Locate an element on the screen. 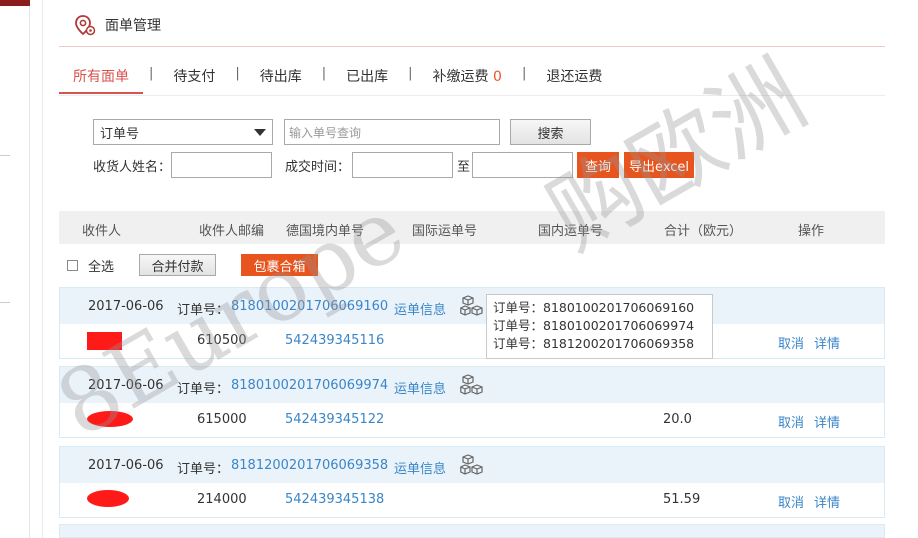 The height and width of the screenshot is (538, 918). tab-extra-freight: 补缴运费 0 is located at coordinates (467, 79).